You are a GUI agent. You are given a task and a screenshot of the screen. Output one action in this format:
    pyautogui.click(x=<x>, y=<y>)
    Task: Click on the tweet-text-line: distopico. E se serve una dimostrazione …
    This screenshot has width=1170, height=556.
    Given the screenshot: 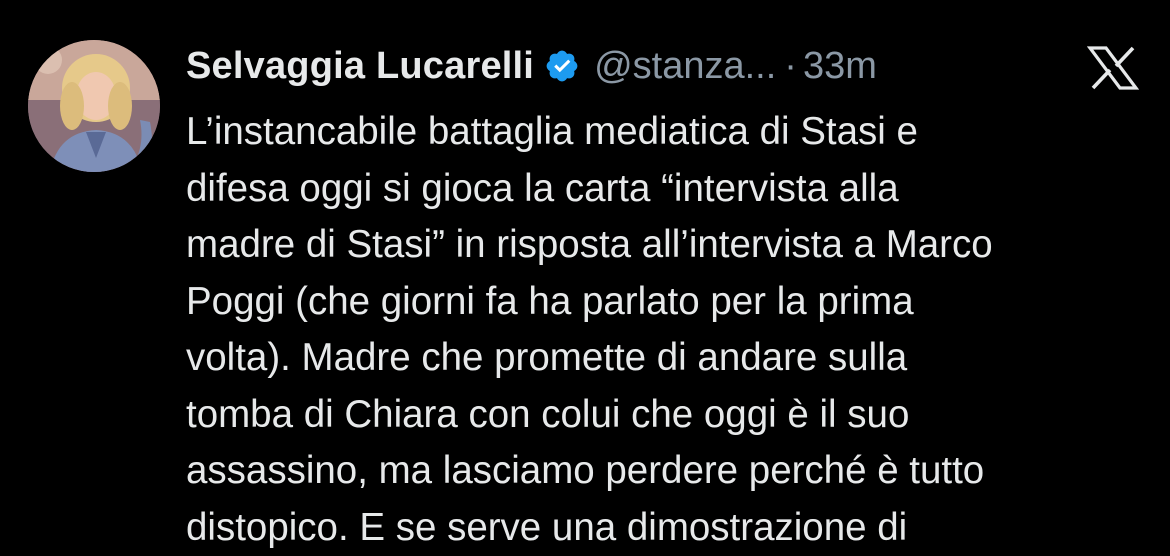 What is the action you would take?
    pyautogui.click(x=671, y=528)
    